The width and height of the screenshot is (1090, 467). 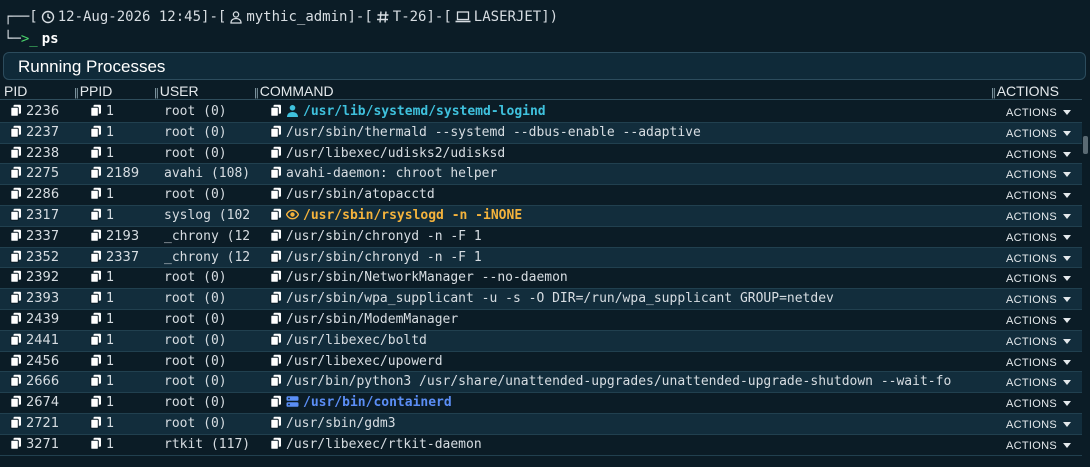 I want to click on column-header-command: || COMMAND, so click(x=294, y=91).